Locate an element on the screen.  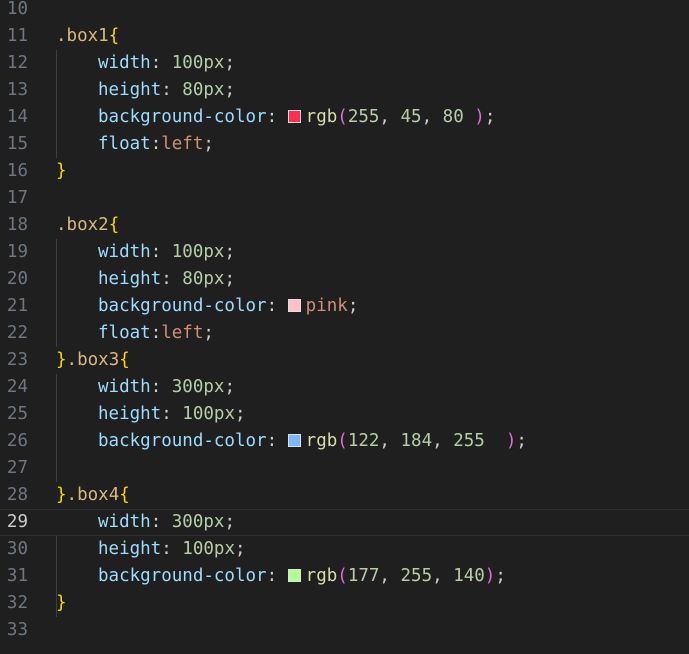
code-line: 27 is located at coordinates (344, 468).